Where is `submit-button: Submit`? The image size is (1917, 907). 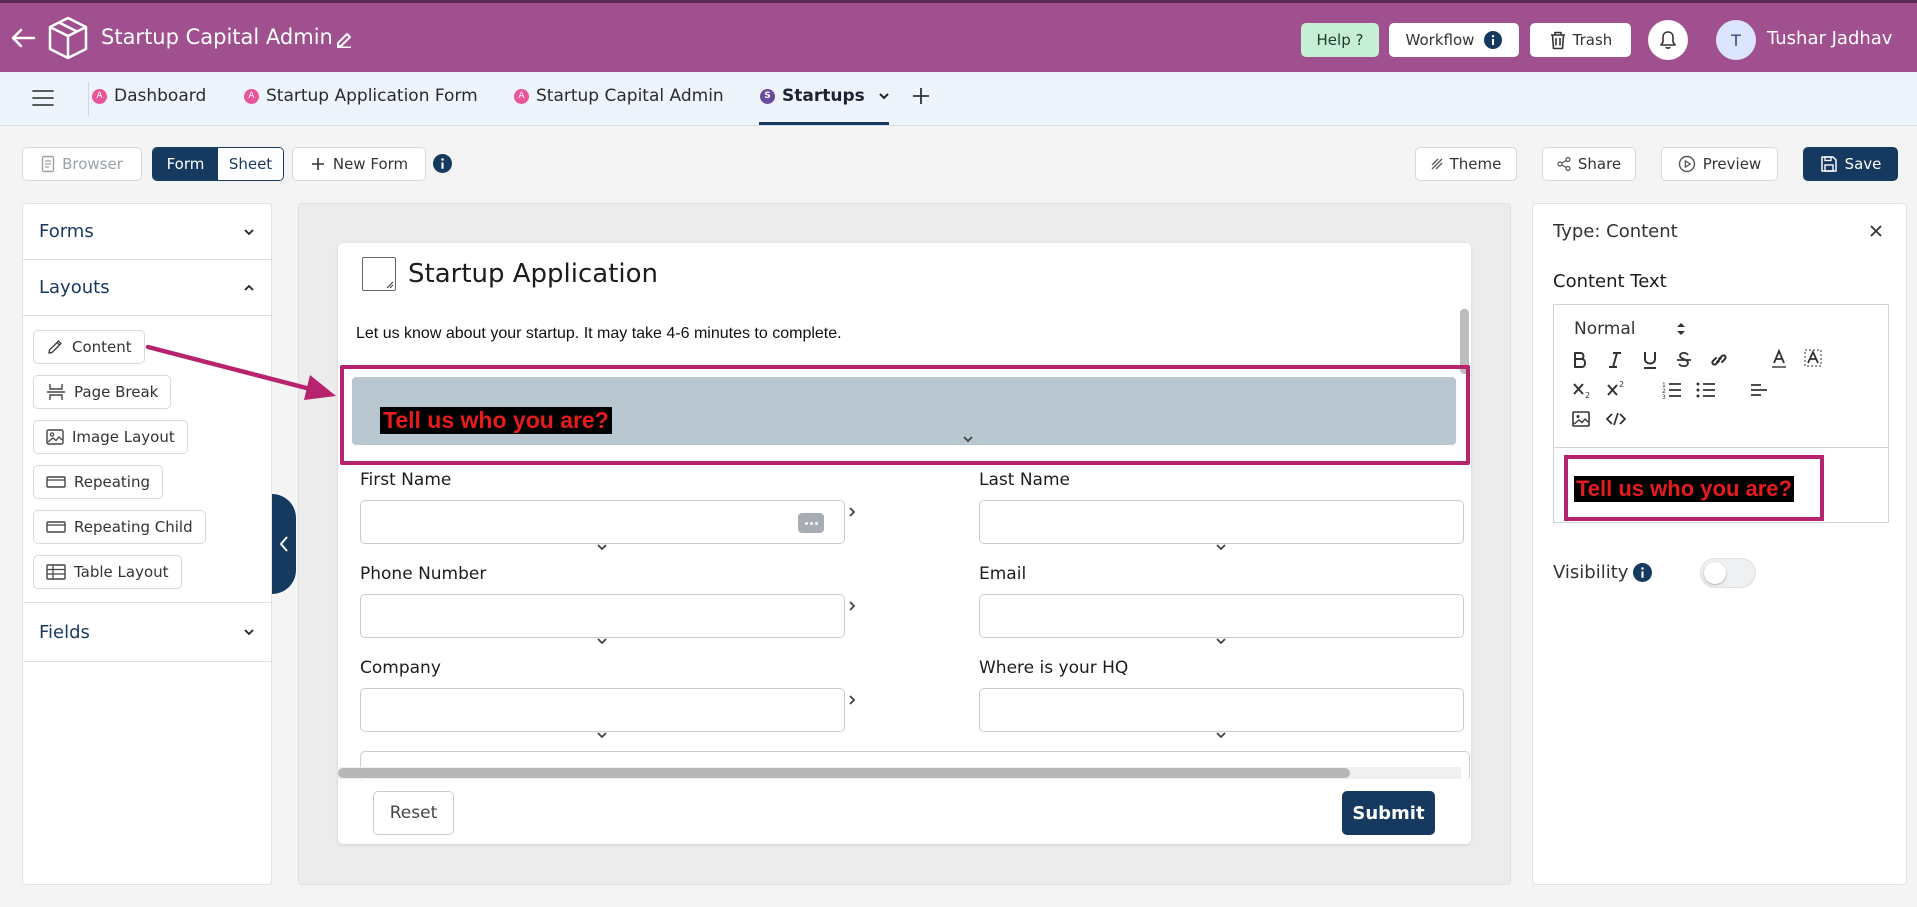
submit-button: Submit is located at coordinates (1388, 813).